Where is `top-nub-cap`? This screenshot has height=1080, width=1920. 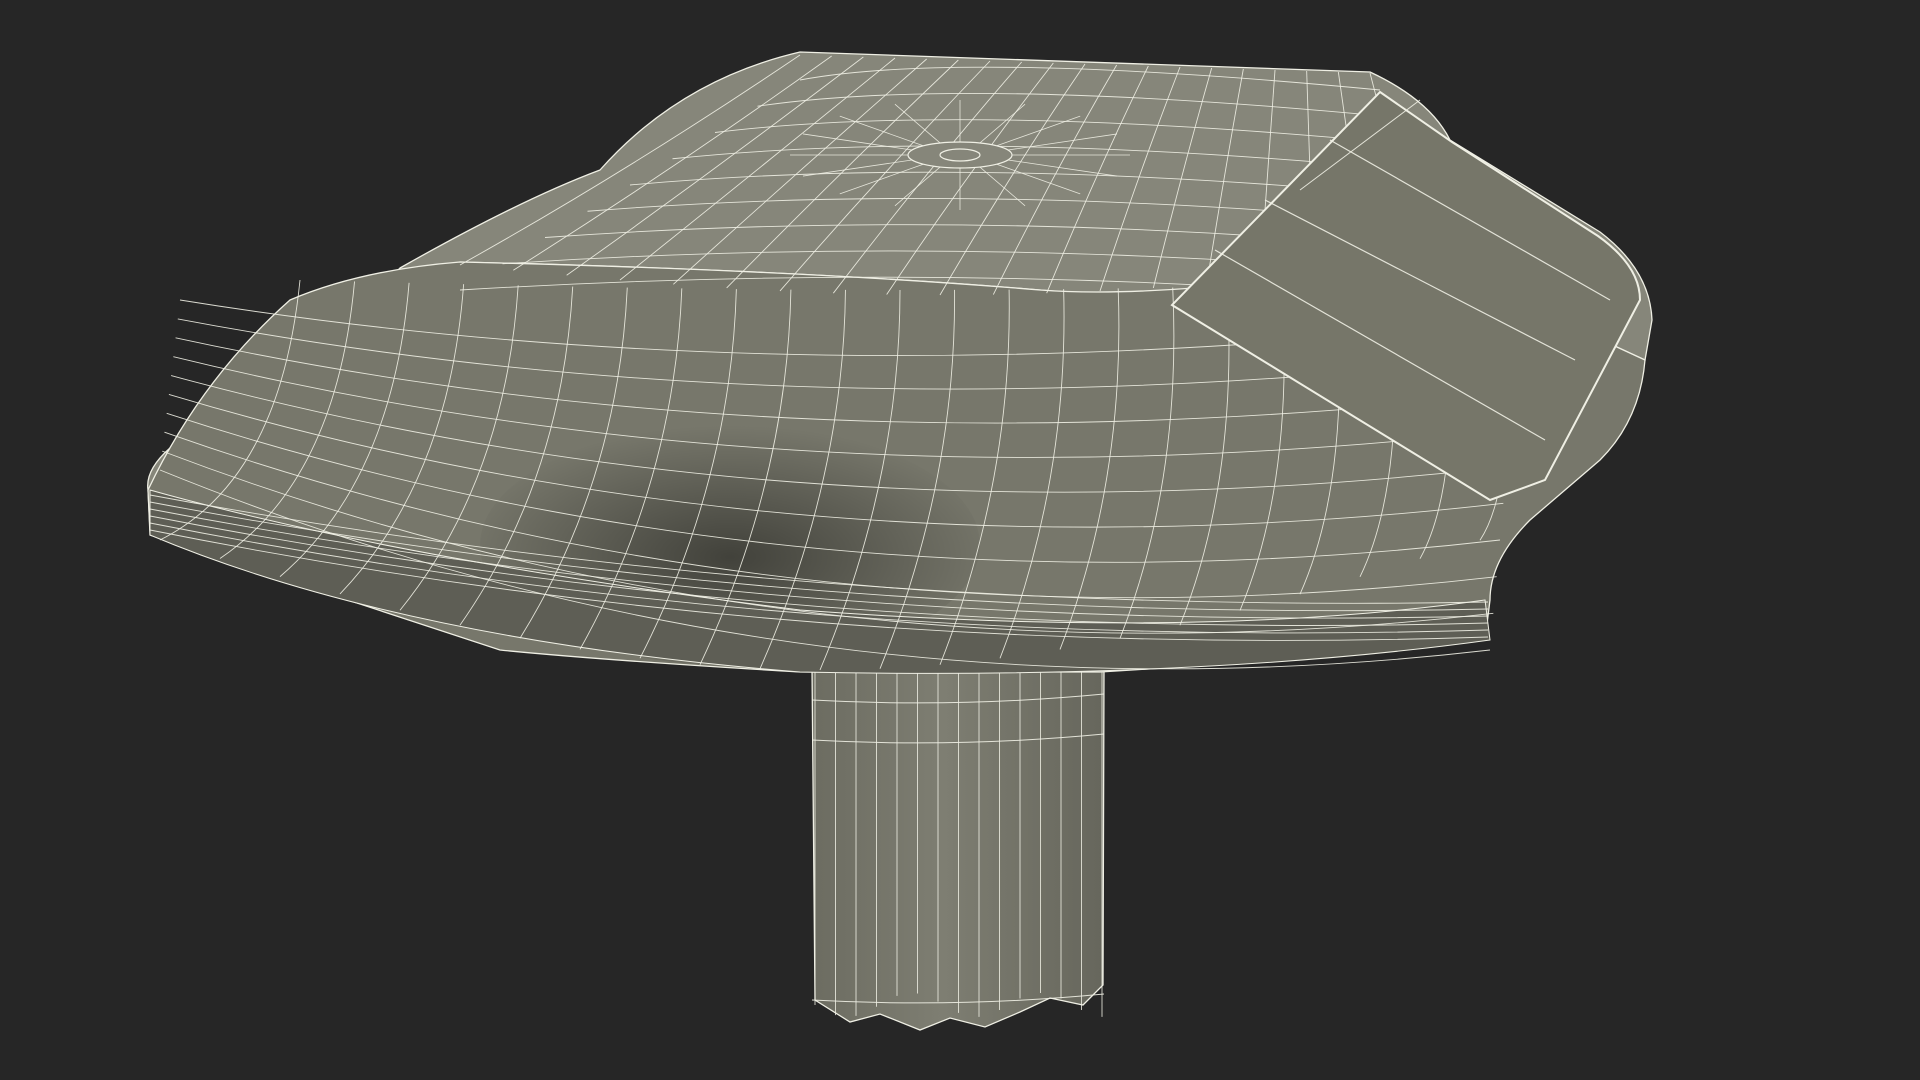 top-nub-cap is located at coordinates (960, 155).